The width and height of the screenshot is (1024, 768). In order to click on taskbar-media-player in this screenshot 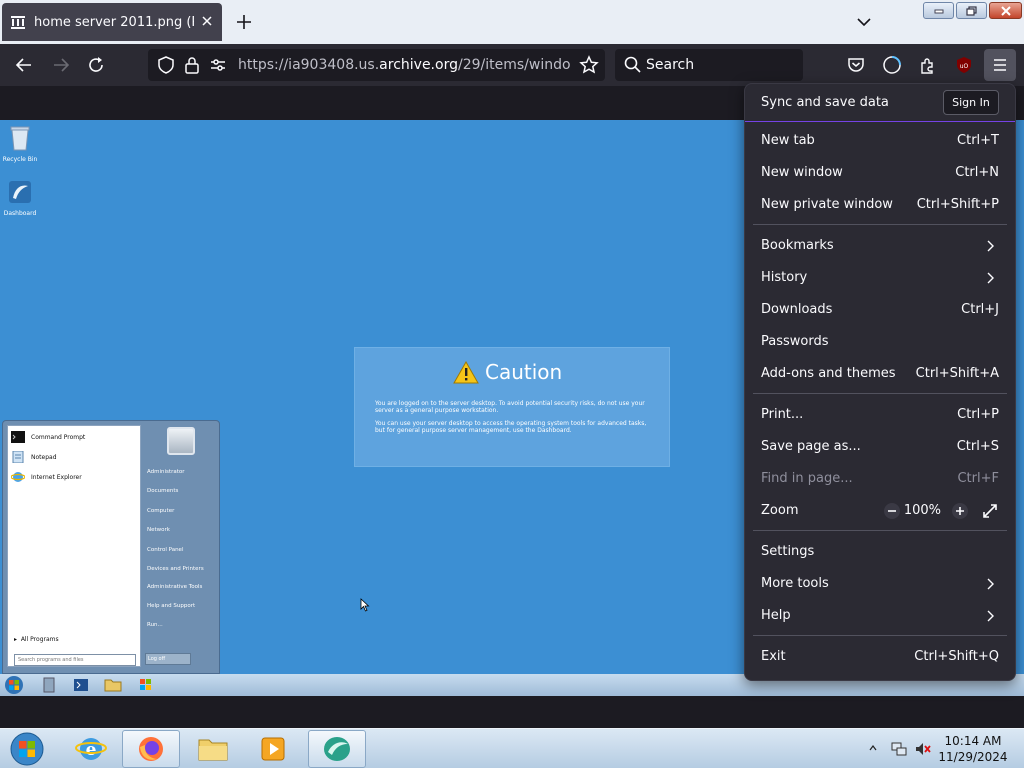, I will do `click(273, 749)`.